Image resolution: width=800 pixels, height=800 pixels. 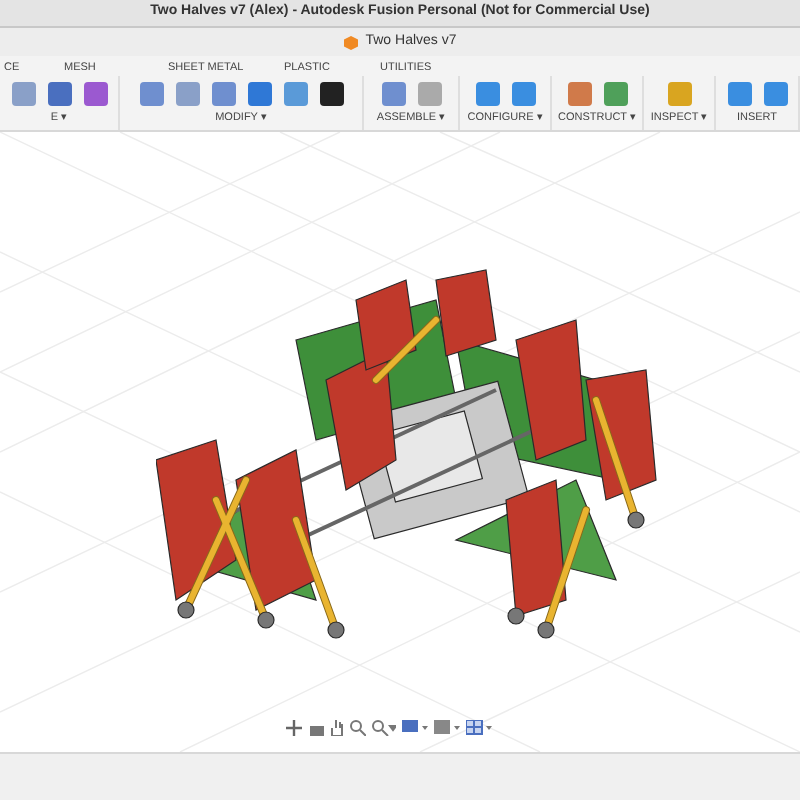 I want to click on zoom-window-icon, so click(x=384, y=728).